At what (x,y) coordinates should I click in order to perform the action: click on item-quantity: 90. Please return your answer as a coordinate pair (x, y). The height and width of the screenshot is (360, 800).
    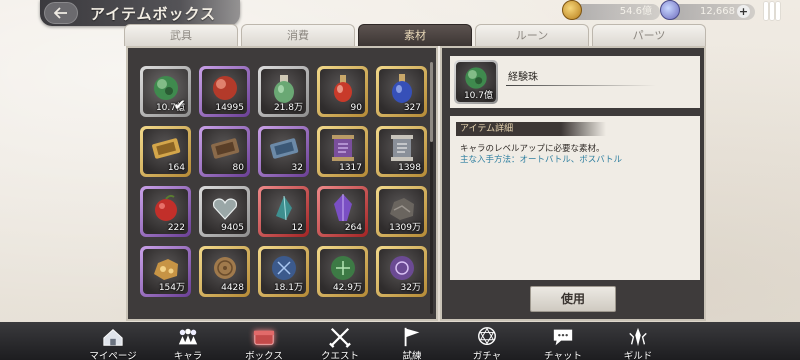
    Looking at the image, I should click on (356, 108).